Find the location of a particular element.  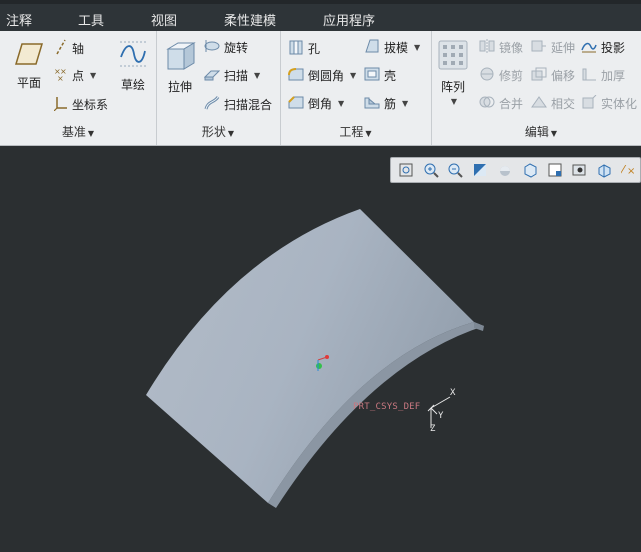

rib-button: 筋 ▼ is located at coordinates (386, 103).